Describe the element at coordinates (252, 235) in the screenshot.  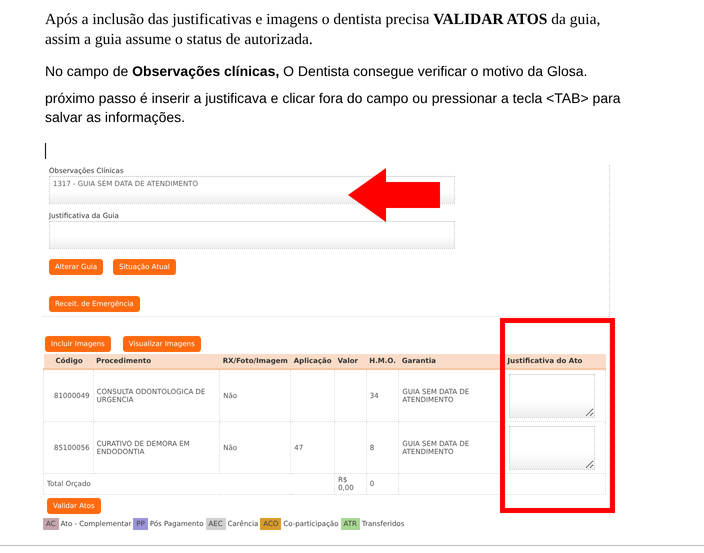
I see `text-area` at that location.